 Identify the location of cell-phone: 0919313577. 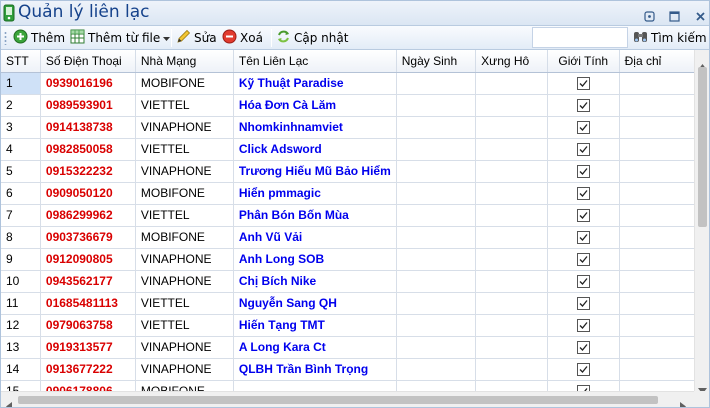
(88, 347).